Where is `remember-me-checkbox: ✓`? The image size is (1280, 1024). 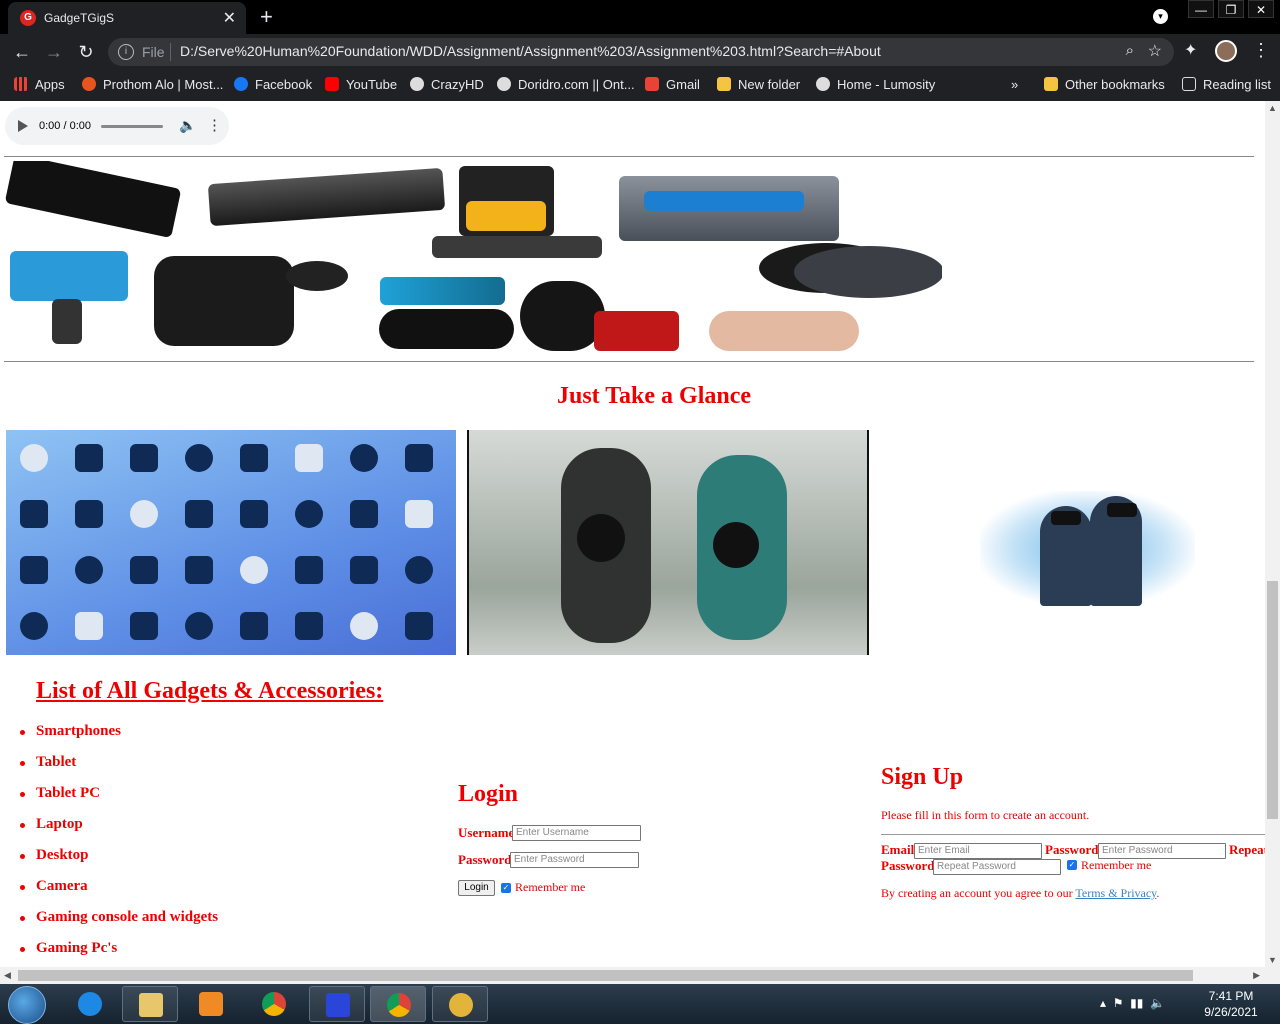
remember-me-checkbox: ✓ is located at coordinates (506, 888).